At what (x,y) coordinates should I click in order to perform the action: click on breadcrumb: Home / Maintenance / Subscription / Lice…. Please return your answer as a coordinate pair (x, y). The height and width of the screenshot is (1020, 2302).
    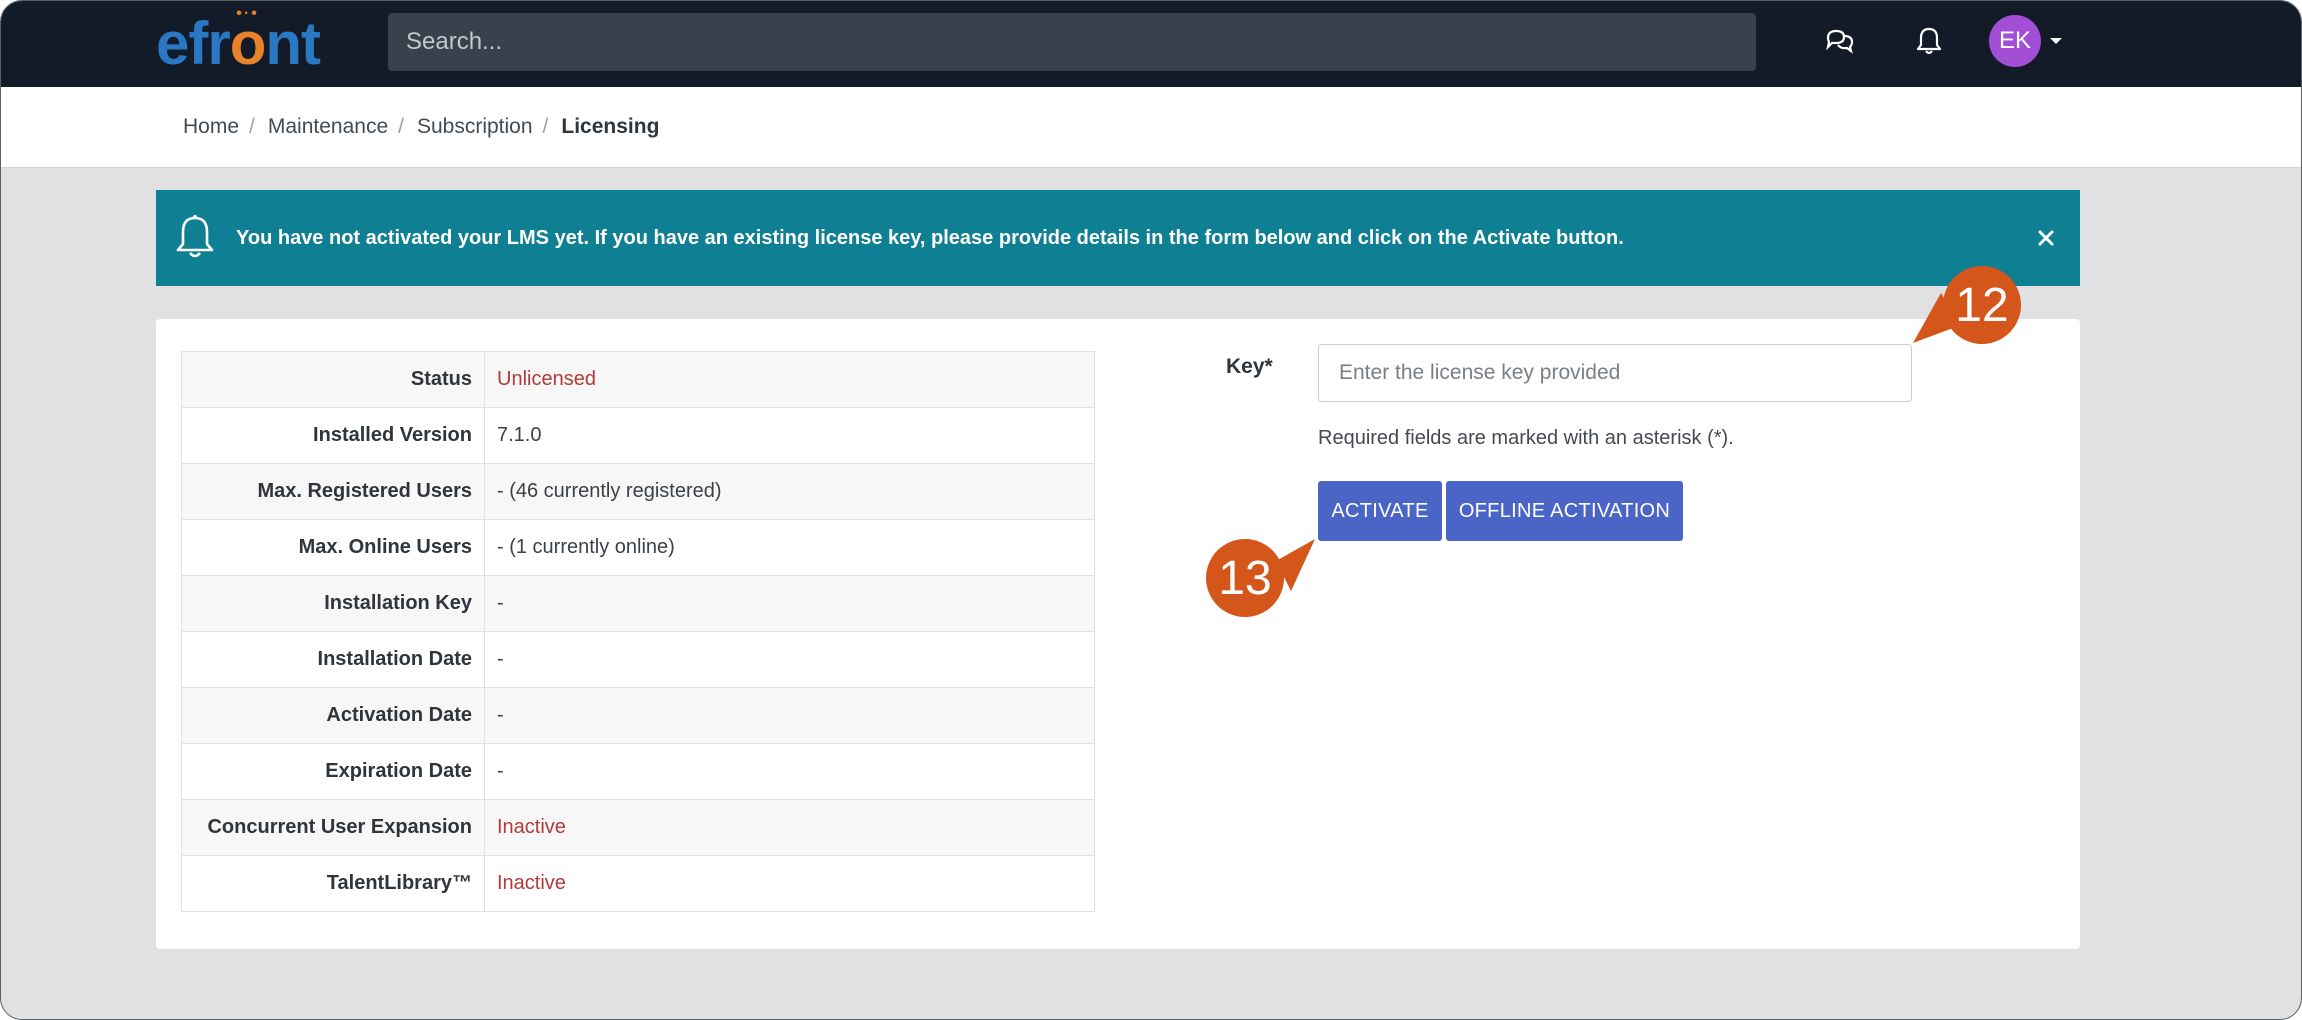
    Looking at the image, I should click on (421, 127).